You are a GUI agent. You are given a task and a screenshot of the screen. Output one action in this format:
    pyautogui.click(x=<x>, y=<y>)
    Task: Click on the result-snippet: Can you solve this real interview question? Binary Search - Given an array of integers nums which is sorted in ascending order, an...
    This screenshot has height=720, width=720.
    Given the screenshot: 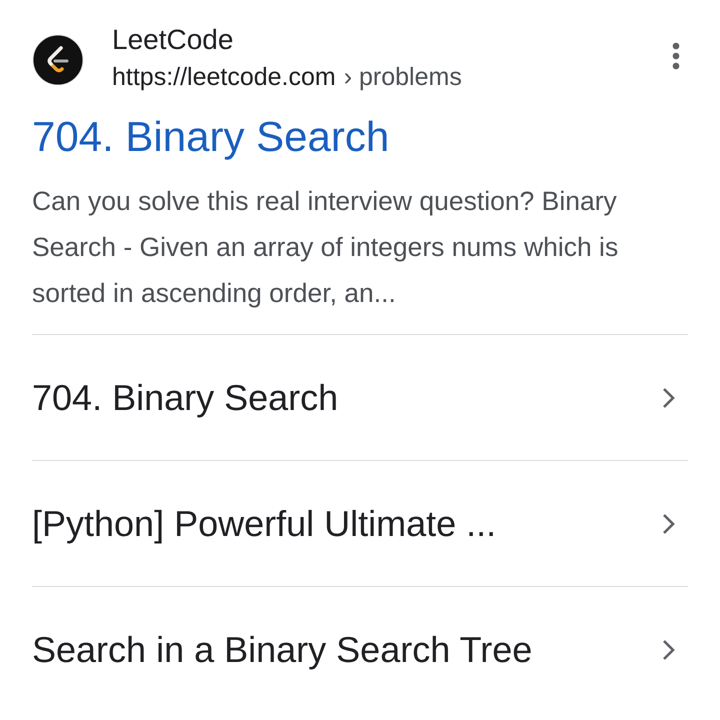 What is the action you would take?
    pyautogui.click(x=326, y=247)
    